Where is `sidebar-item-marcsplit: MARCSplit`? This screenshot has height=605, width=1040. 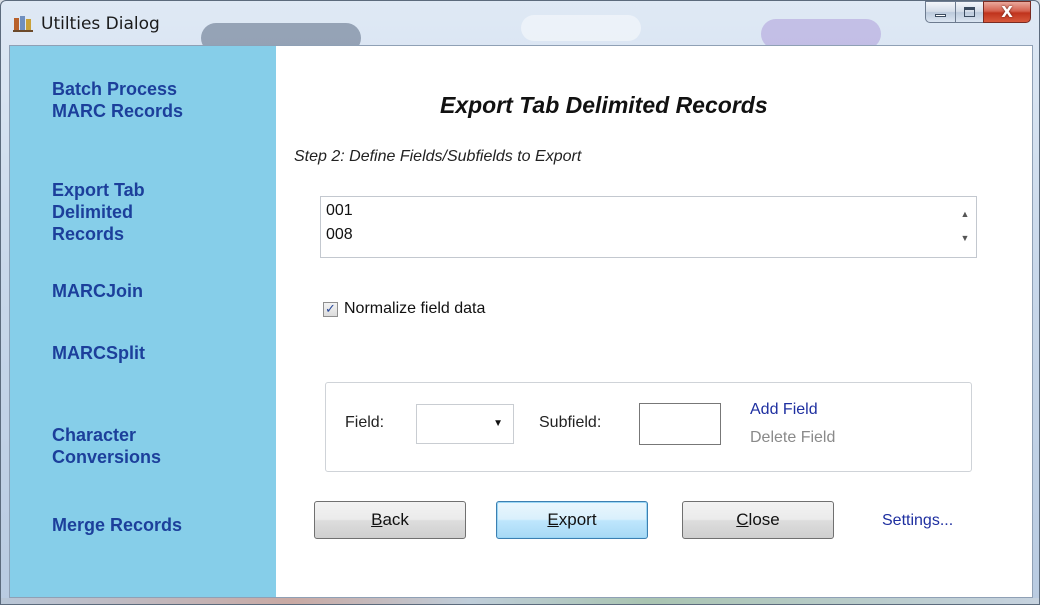 sidebar-item-marcsplit: MARCSplit is located at coordinates (157, 353).